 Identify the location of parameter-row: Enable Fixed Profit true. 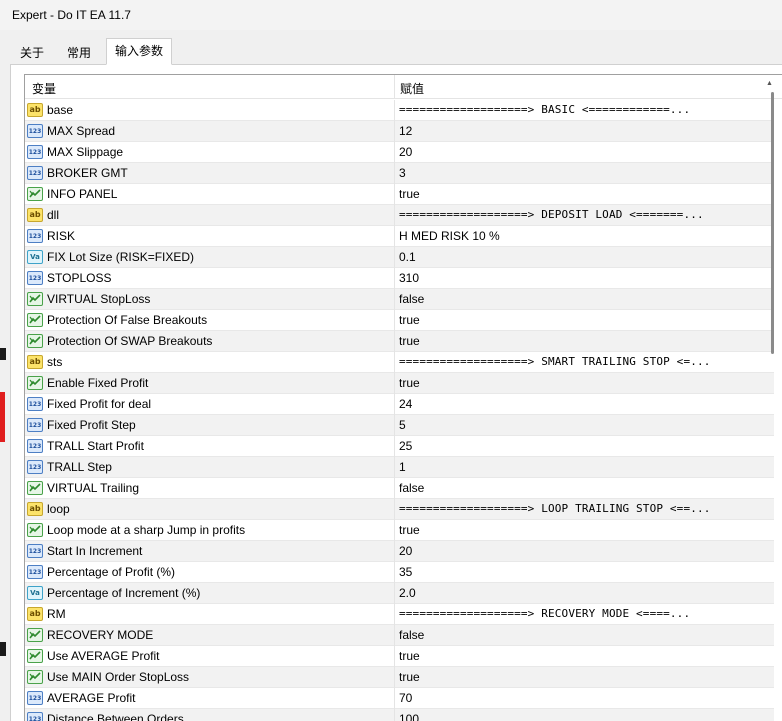
(399, 383).